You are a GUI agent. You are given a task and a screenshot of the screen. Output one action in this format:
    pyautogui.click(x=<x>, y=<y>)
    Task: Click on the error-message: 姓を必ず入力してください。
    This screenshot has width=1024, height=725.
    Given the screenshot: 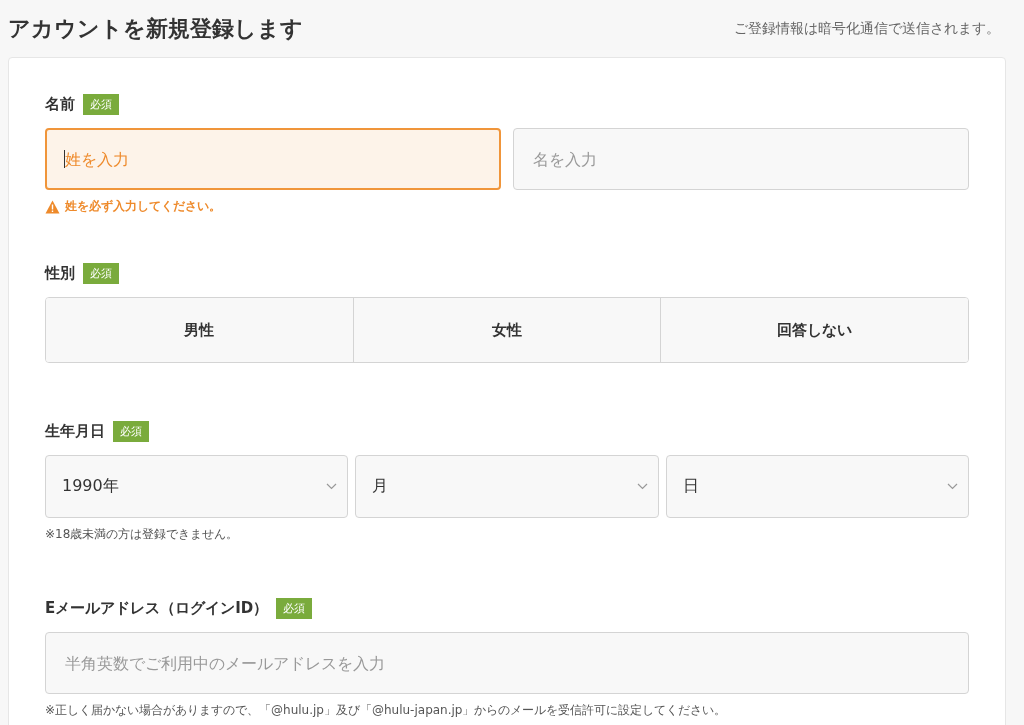 What is the action you would take?
    pyautogui.click(x=143, y=206)
    